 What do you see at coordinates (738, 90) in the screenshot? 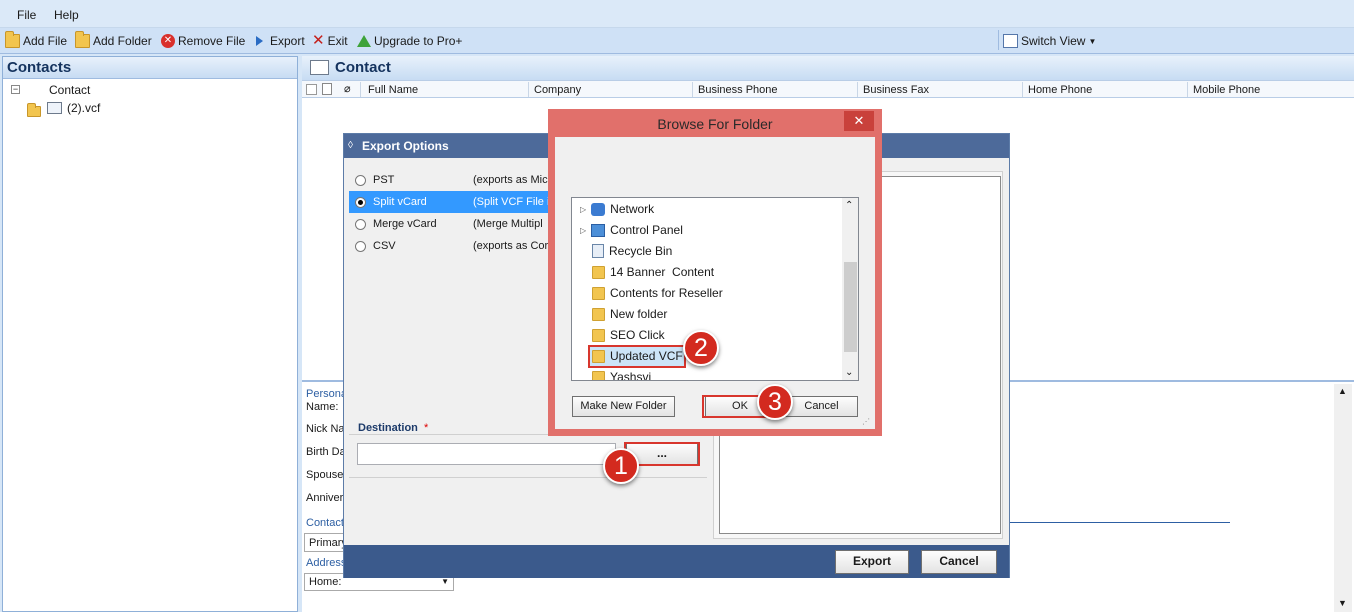
I see `col-business-phone: Business Phone` at bounding box center [738, 90].